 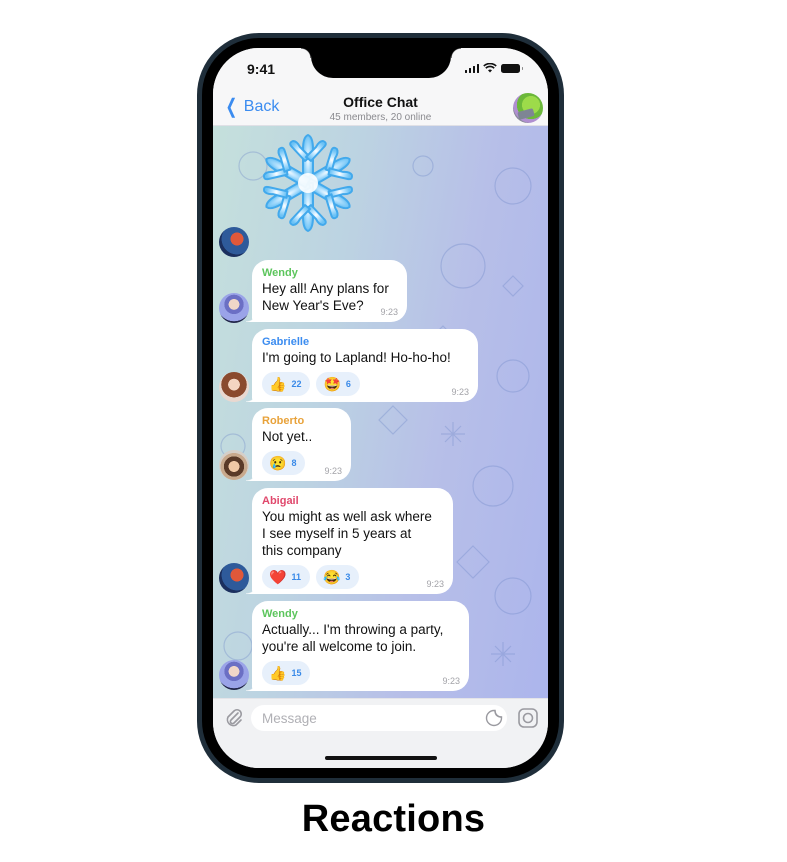 What do you see at coordinates (313, 305) in the screenshot?
I see `message-line: New Year's Eve?` at bounding box center [313, 305].